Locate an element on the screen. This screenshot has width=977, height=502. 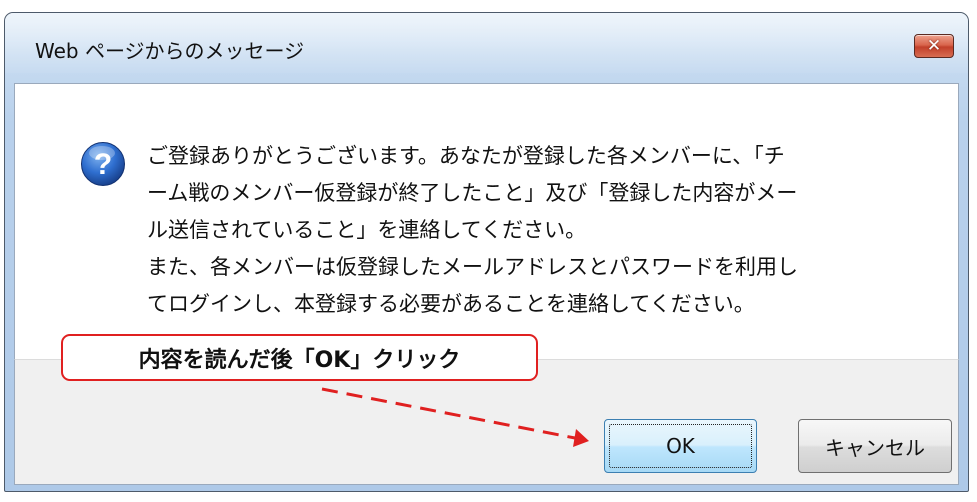
callout-text: 内容を読んだ後「OK」クリック is located at coordinates (299, 360).